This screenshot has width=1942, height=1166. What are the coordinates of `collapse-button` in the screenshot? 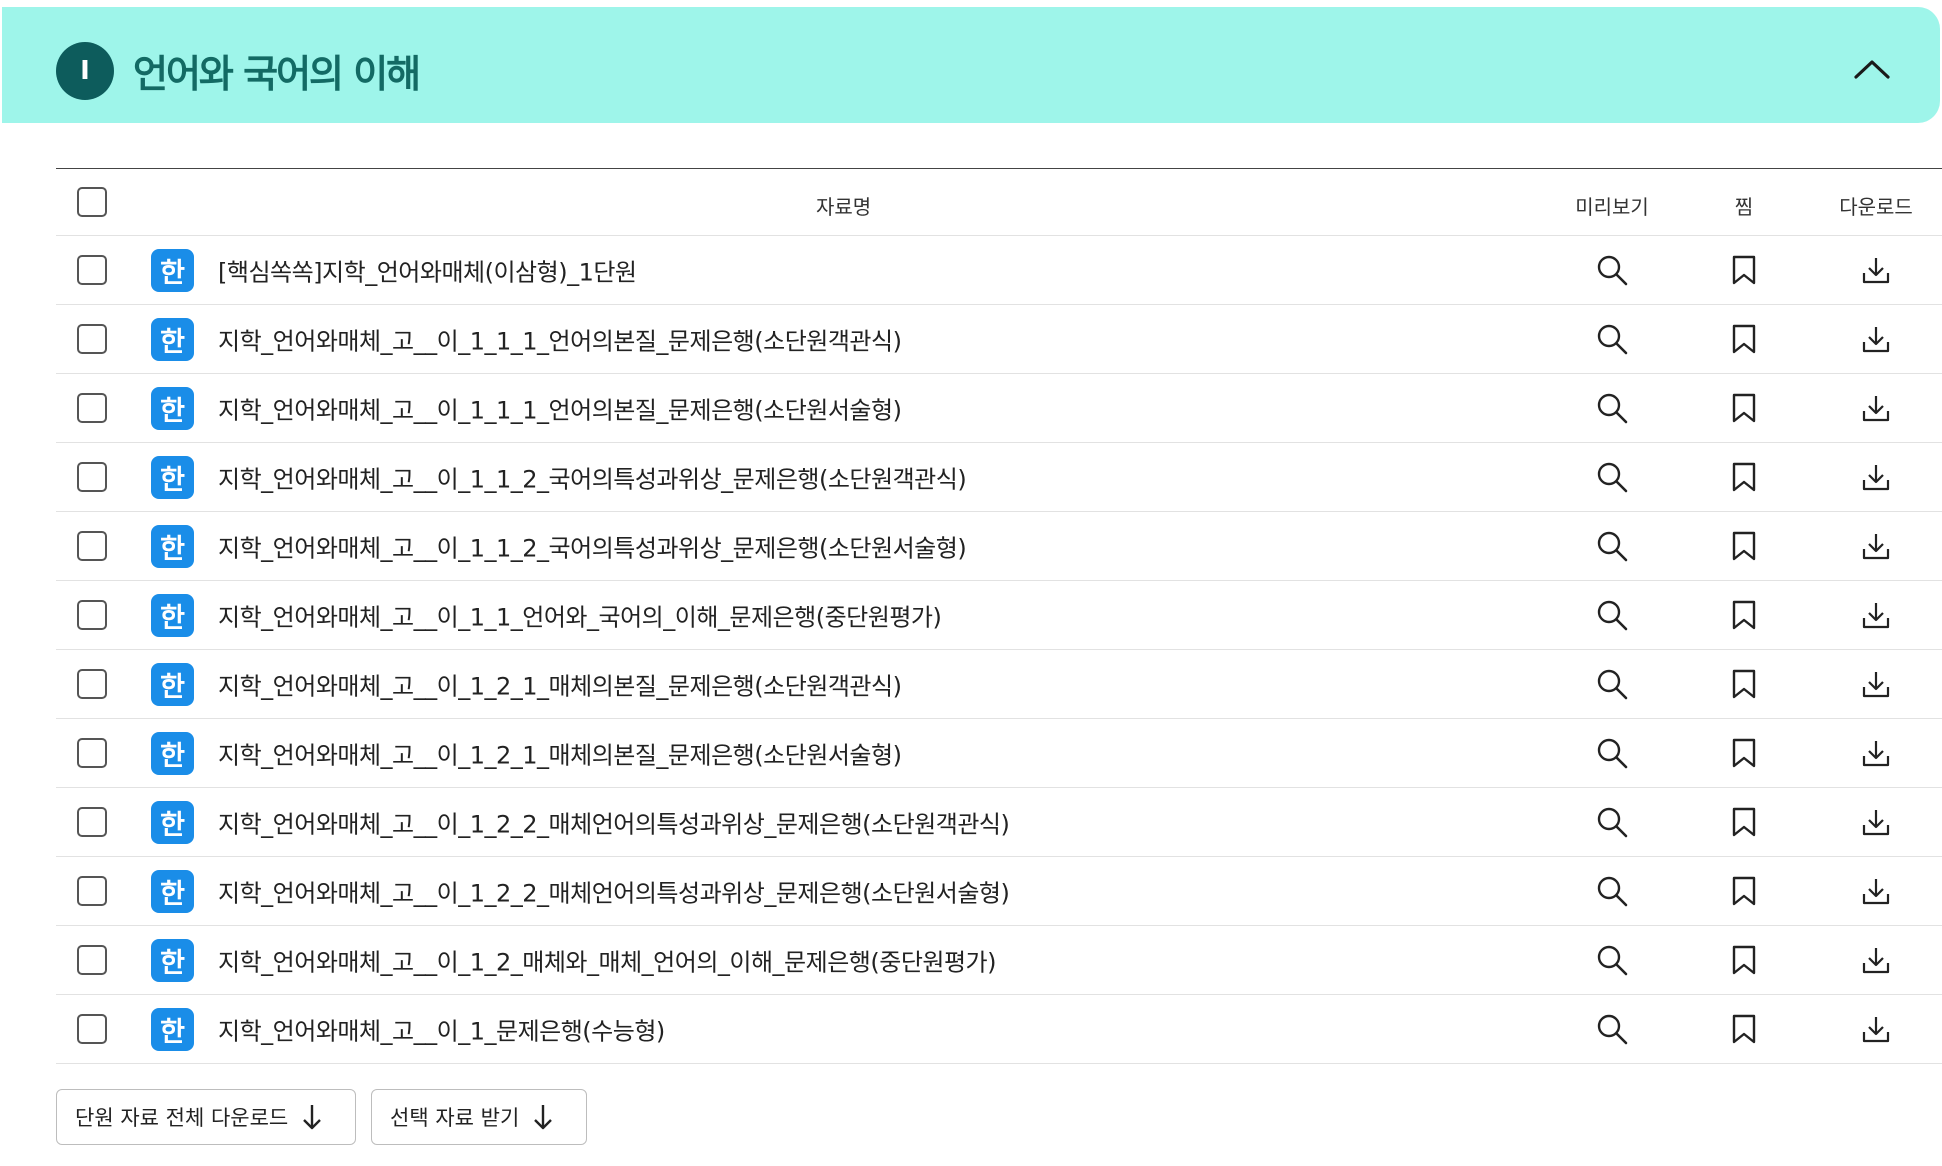 It's located at (1872, 69).